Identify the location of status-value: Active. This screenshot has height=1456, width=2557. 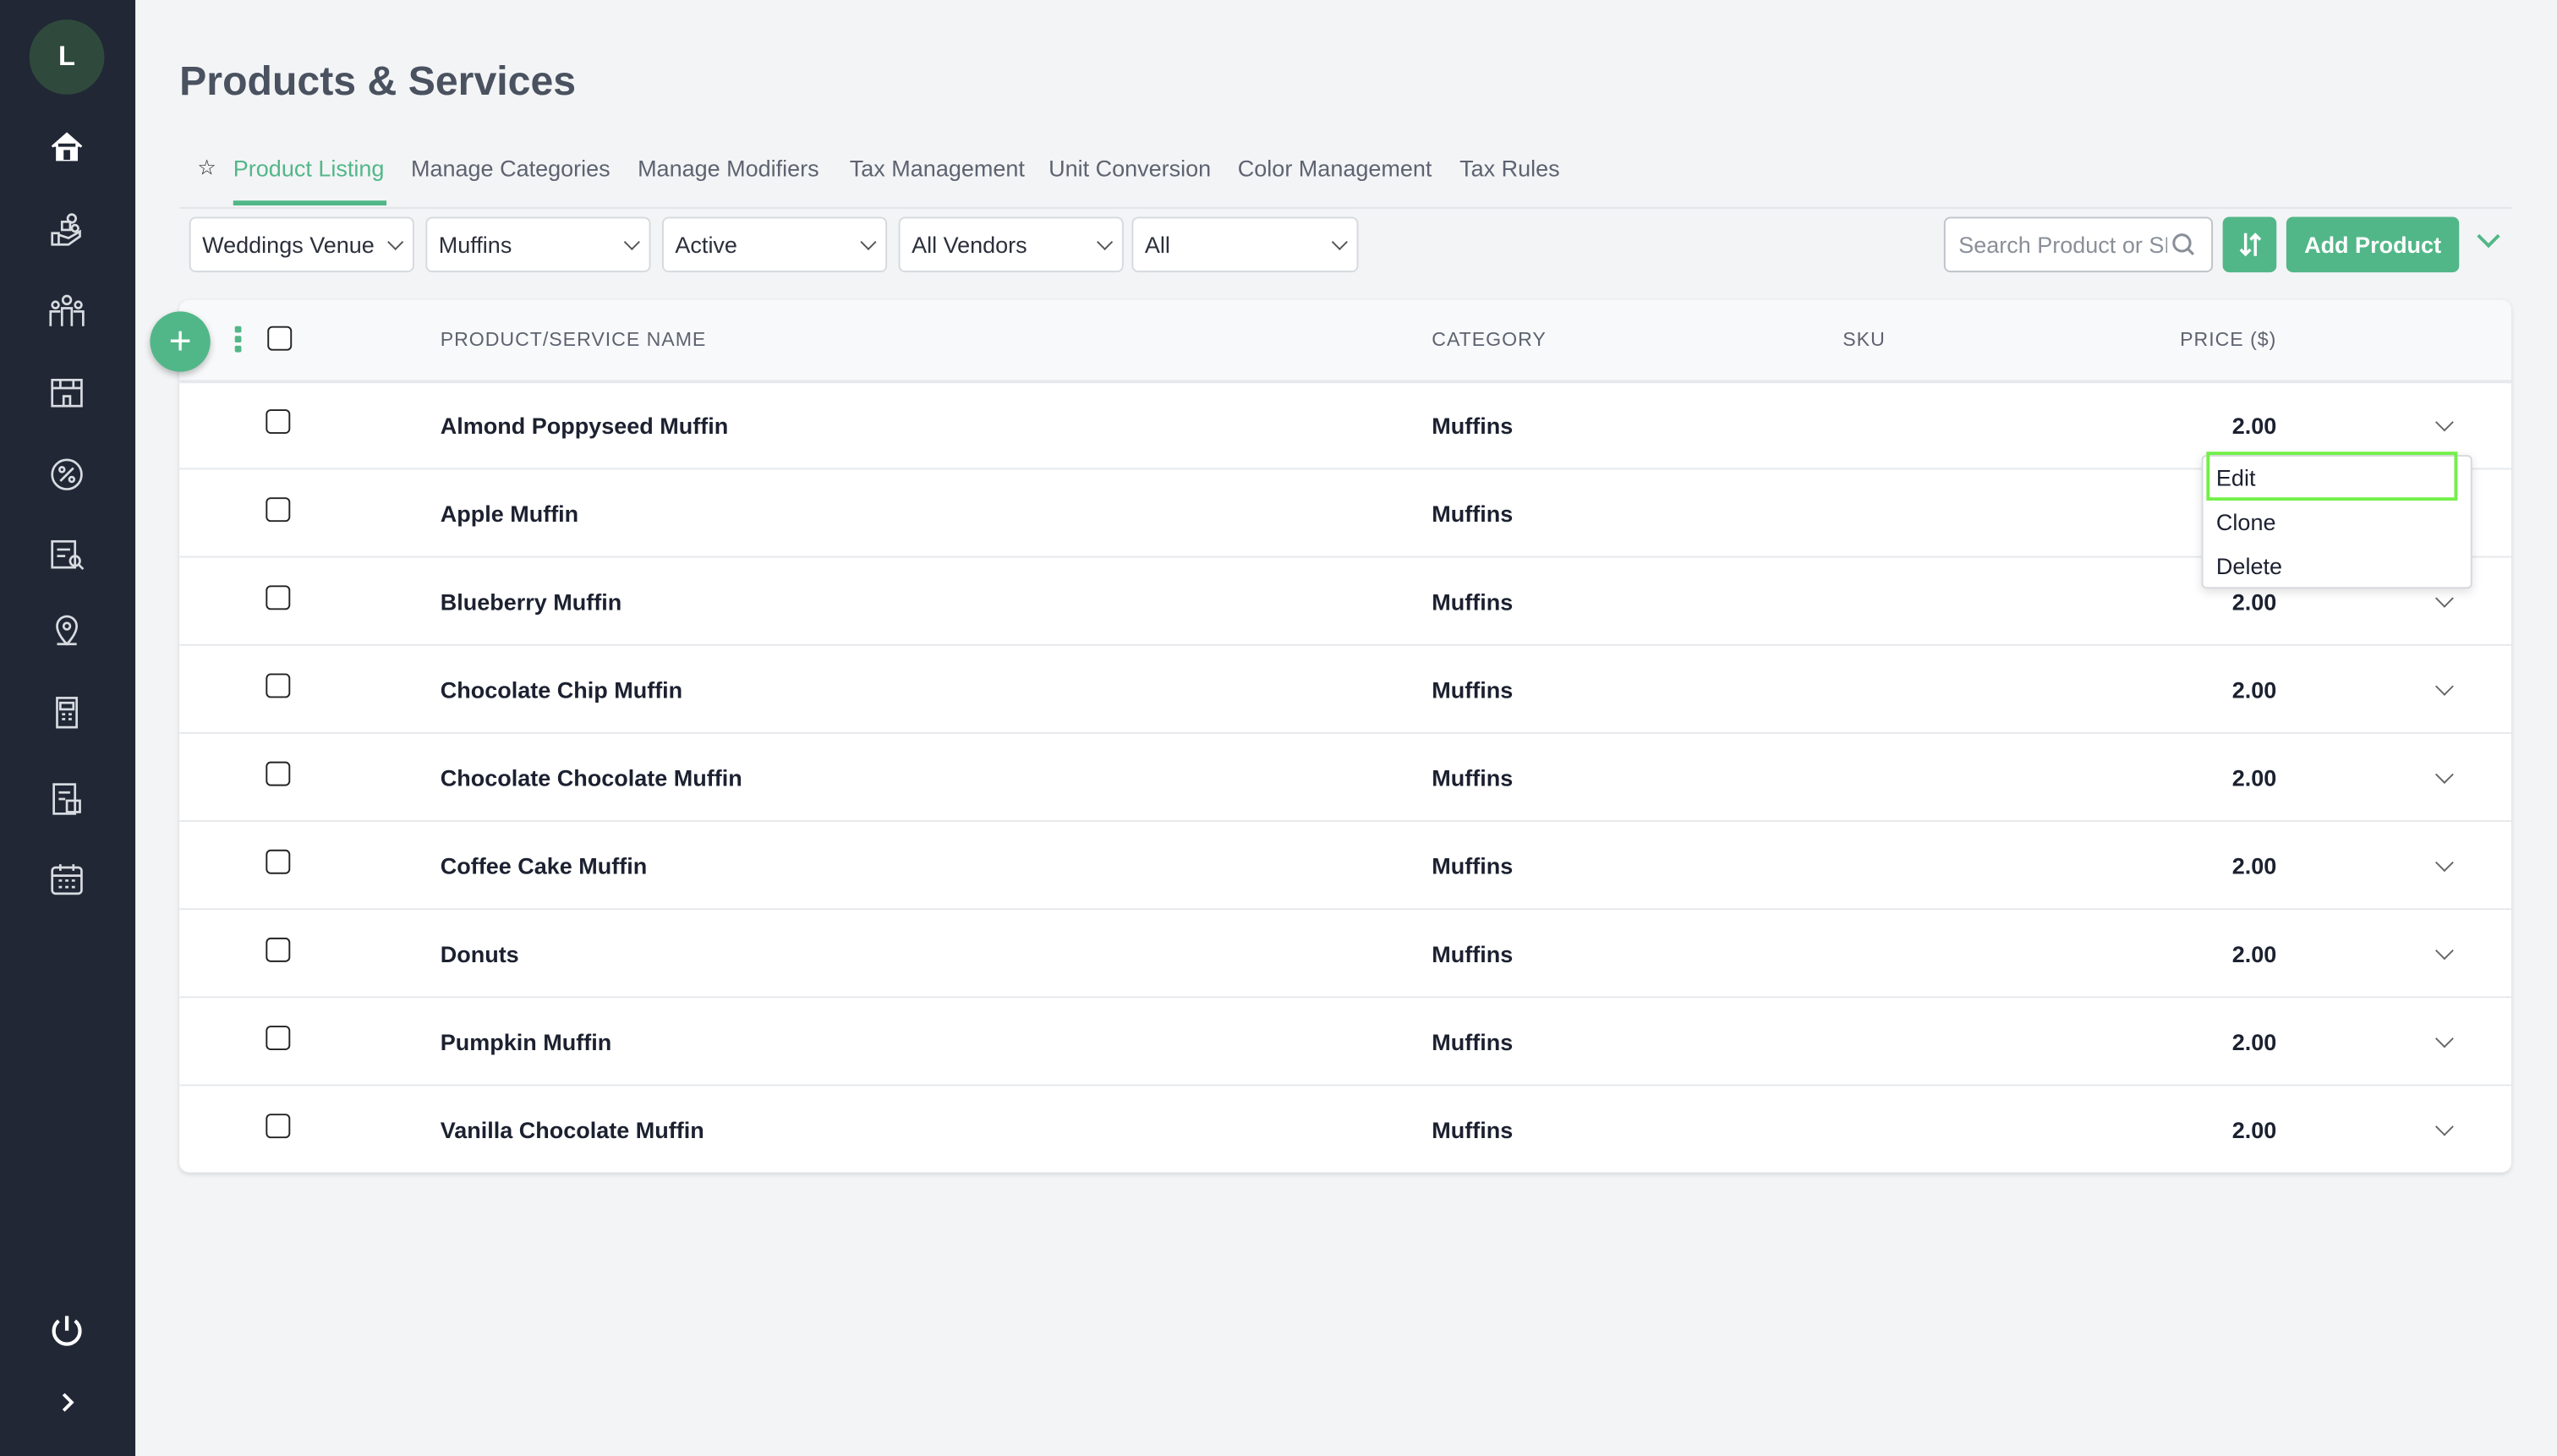
(706, 244).